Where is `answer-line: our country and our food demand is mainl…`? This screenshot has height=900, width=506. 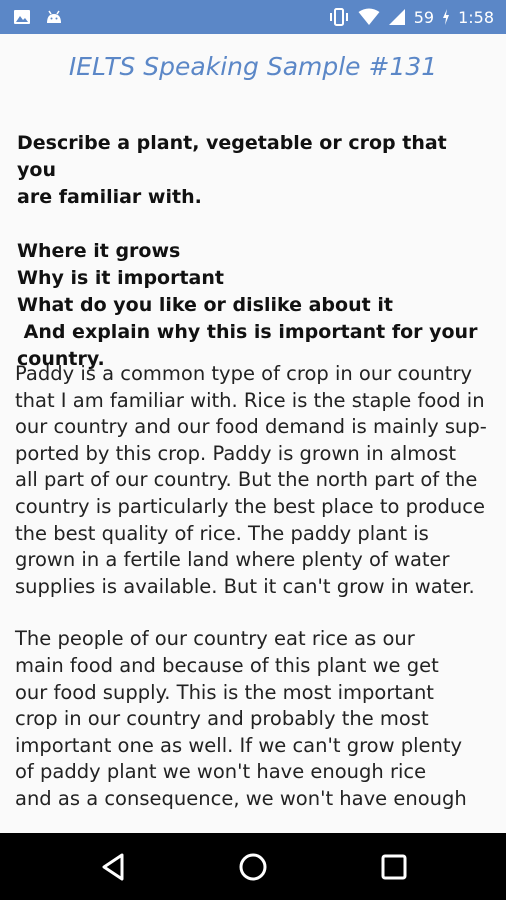
answer-line: our country and our food demand is mainl… is located at coordinates (251, 427).